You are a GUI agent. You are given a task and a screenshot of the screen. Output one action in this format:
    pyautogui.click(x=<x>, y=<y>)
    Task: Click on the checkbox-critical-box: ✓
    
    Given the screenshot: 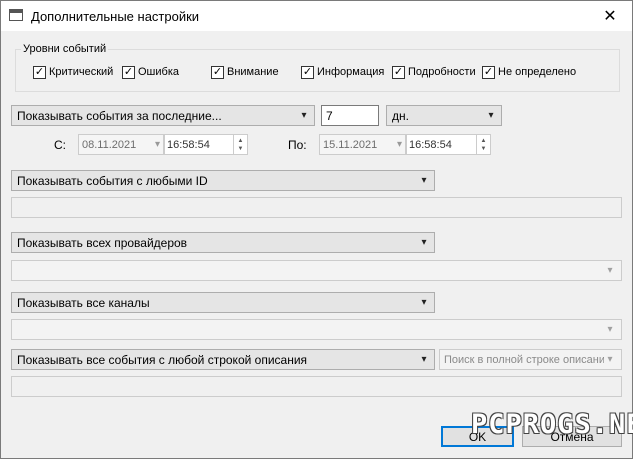 What is the action you would take?
    pyautogui.click(x=39, y=72)
    